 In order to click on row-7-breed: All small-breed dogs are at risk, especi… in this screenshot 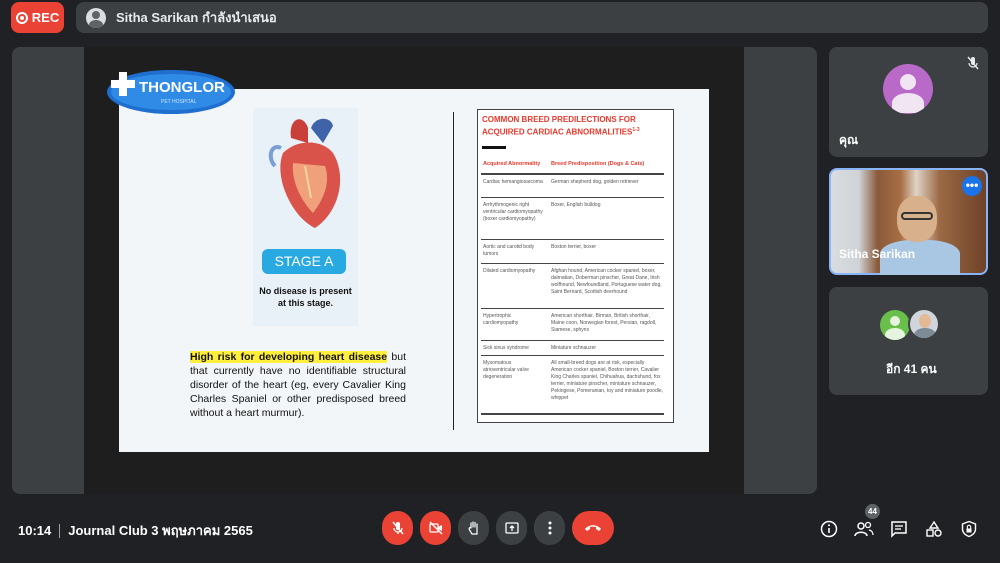, I will do `click(607, 380)`.